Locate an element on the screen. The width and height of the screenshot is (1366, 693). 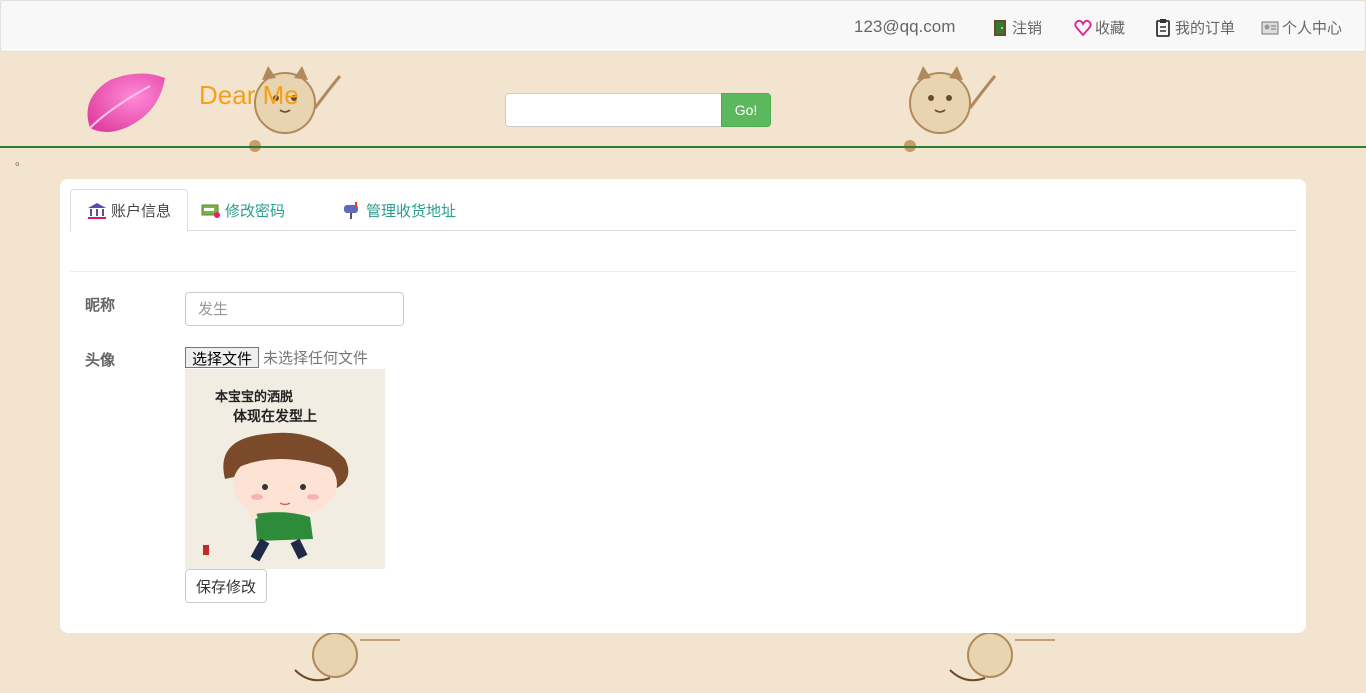
user-email: 123@qq.com is located at coordinates (904, 27).